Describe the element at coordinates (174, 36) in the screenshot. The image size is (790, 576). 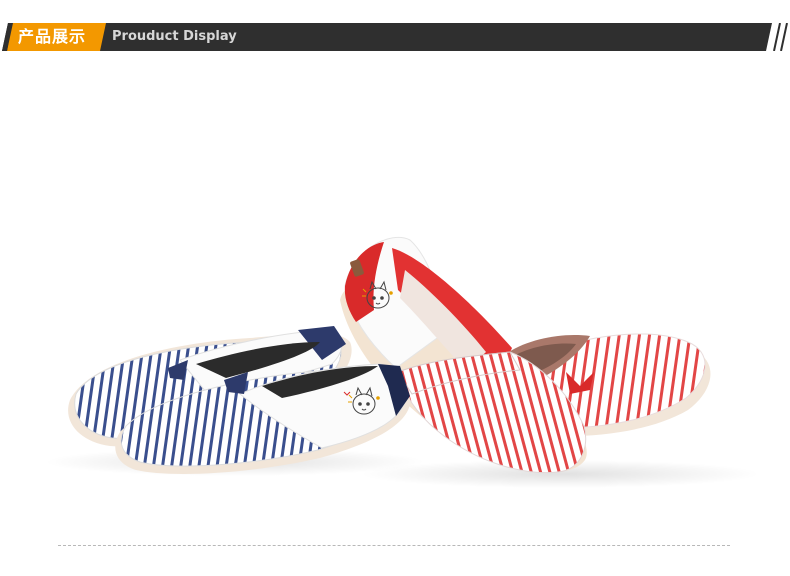
I see `section-title-en: Prouduct Display` at that location.